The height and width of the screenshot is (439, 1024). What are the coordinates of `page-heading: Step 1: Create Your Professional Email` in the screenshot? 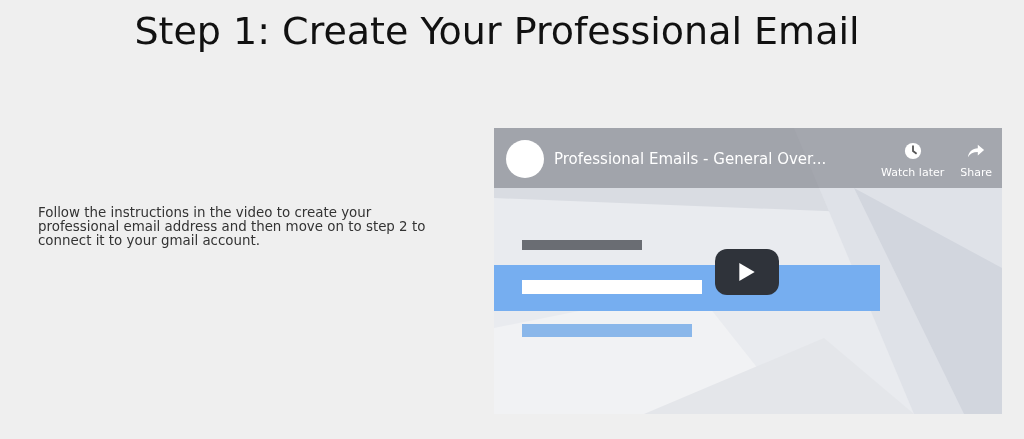 It's located at (497, 31).